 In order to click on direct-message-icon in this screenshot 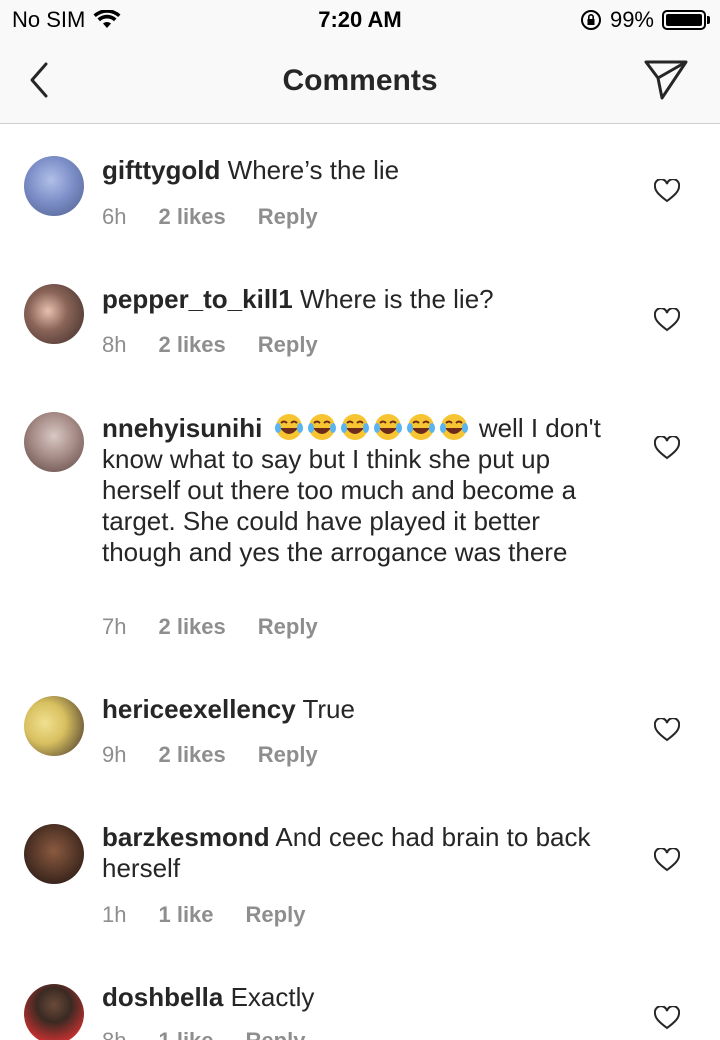, I will do `click(666, 80)`.